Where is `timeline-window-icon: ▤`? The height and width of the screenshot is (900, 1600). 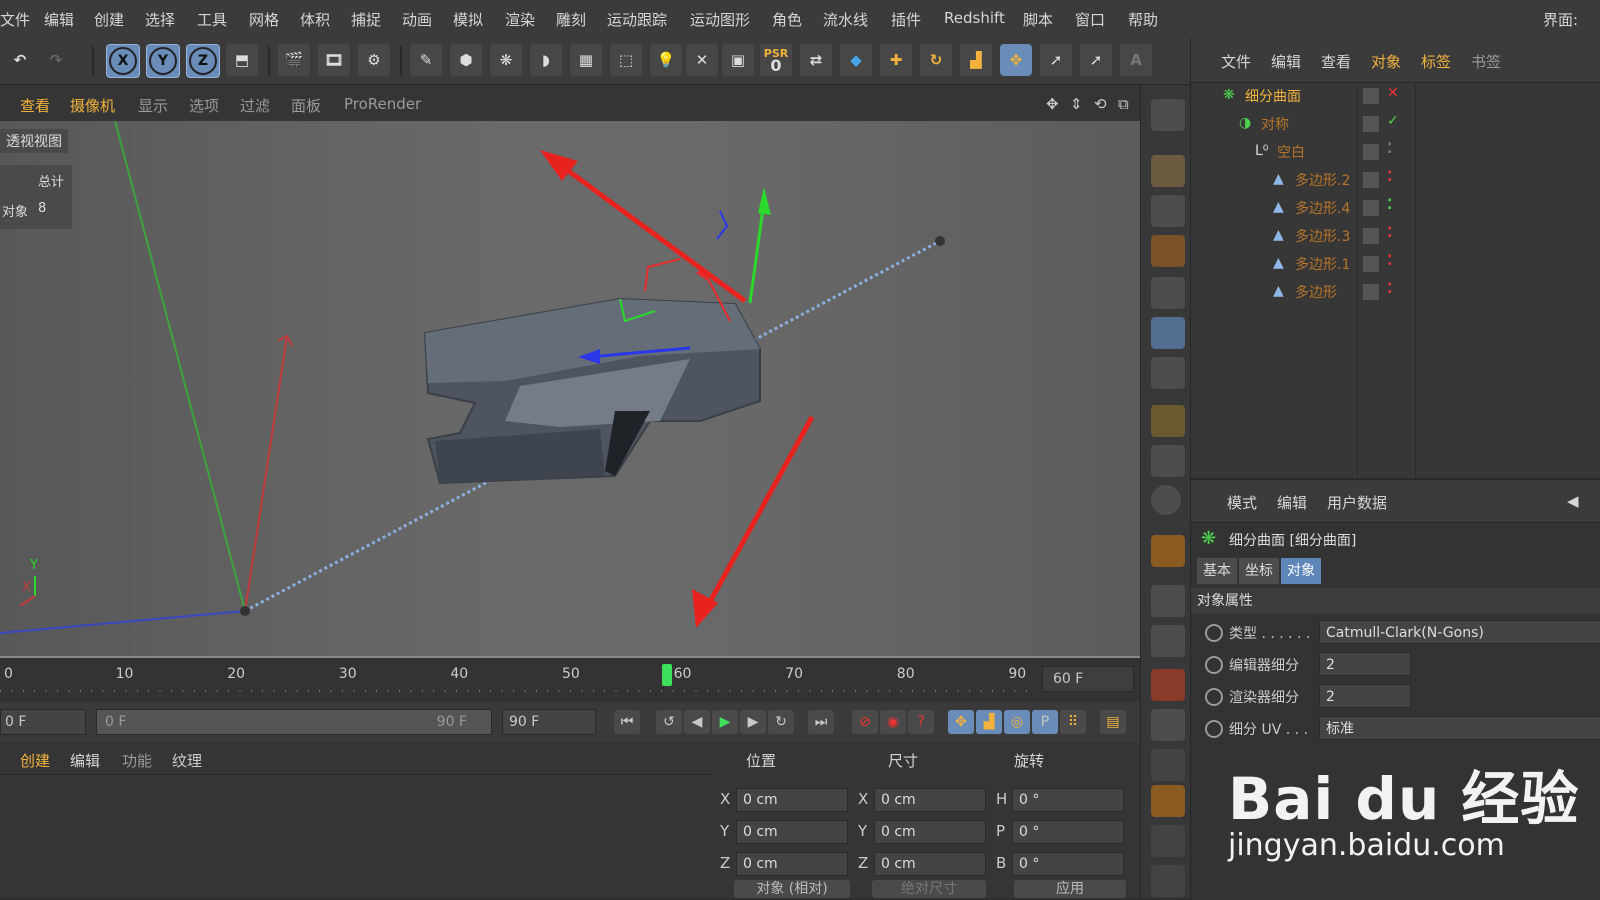 timeline-window-icon: ▤ is located at coordinates (1113, 722).